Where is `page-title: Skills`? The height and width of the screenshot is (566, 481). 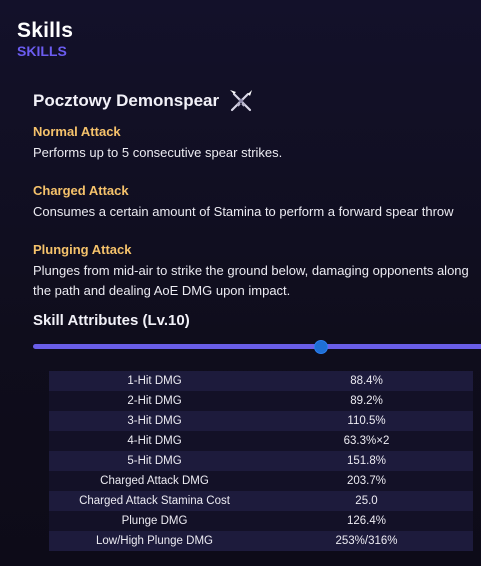
page-title: Skills is located at coordinates (45, 30).